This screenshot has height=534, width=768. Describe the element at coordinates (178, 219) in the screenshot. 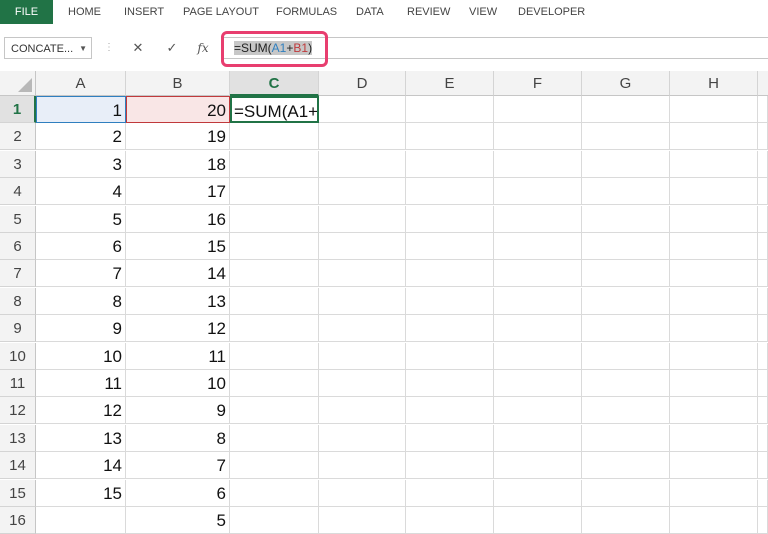

I see `cell-b5: 16` at that location.